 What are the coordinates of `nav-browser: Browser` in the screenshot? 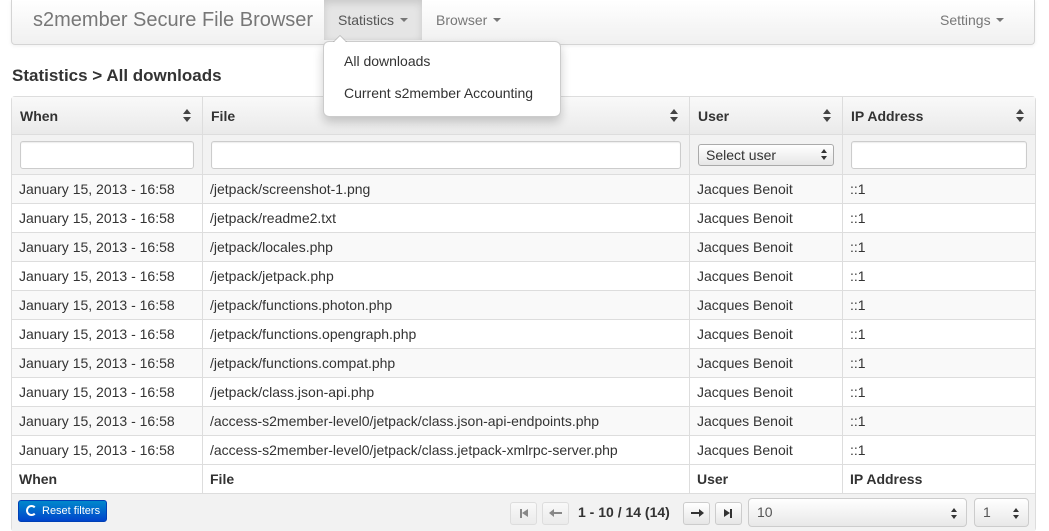 It's located at (468, 20).